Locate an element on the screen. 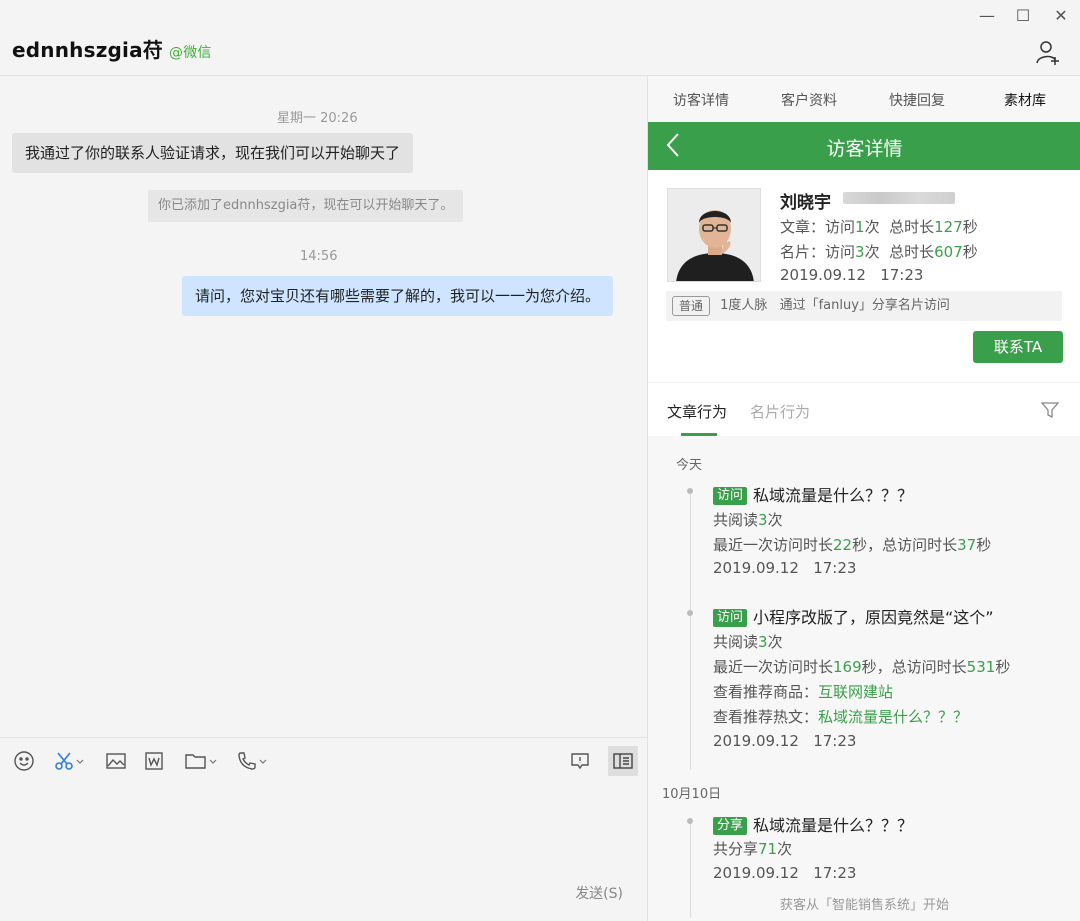  event-title: 访问 小程序改版了，原因竟然是“这个” is located at coordinates (853, 616).